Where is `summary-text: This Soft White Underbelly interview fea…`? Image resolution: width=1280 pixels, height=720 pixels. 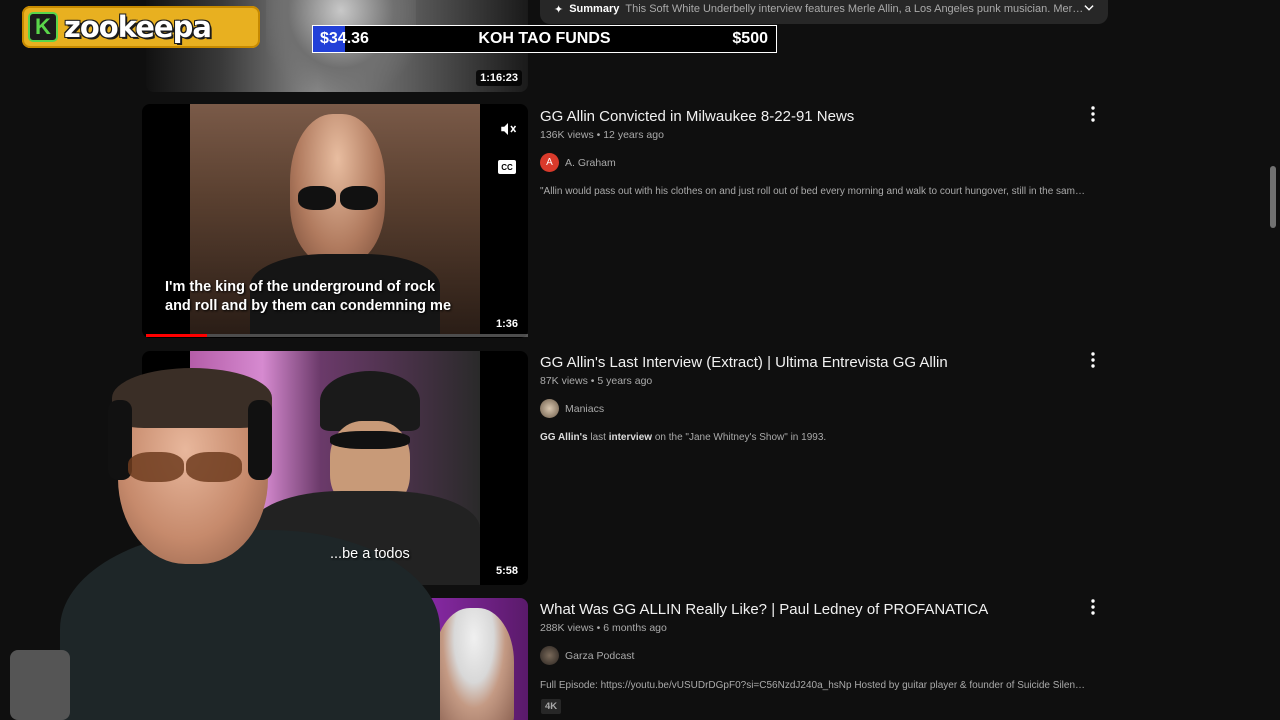
summary-text: This Soft White Underbelly interview fea… is located at coordinates (855, 9).